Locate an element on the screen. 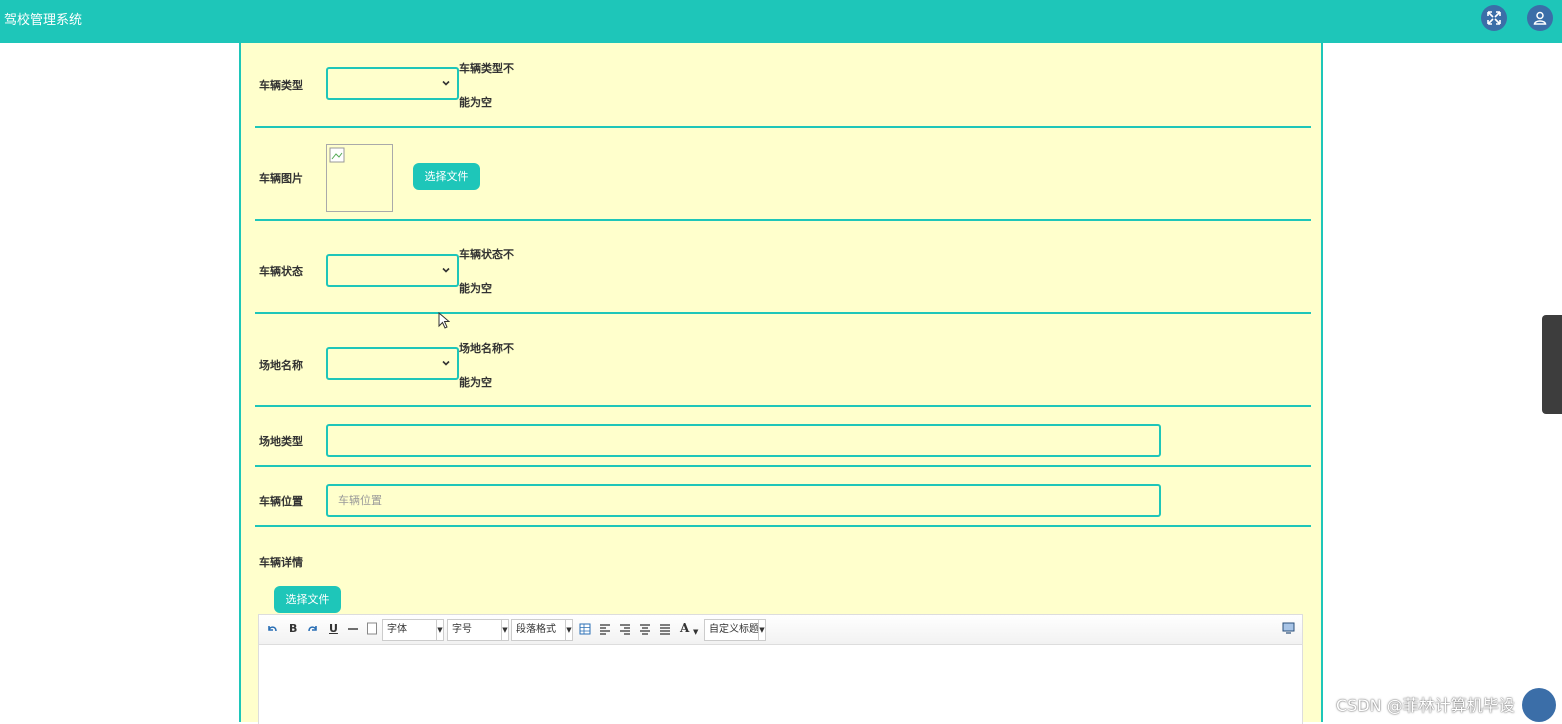  vehicle-status-label: 车辆状态 is located at coordinates (281, 271).